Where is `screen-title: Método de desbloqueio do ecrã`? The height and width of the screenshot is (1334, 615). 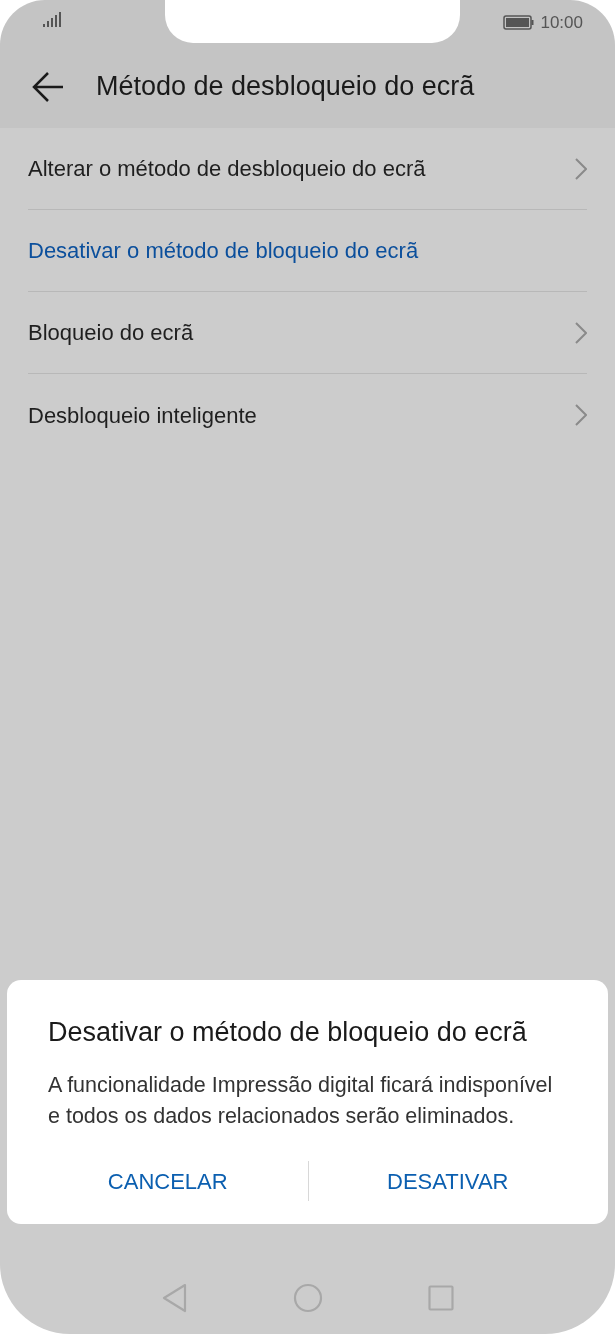
screen-title: Método de desbloqueio do ecrã is located at coordinates (285, 87).